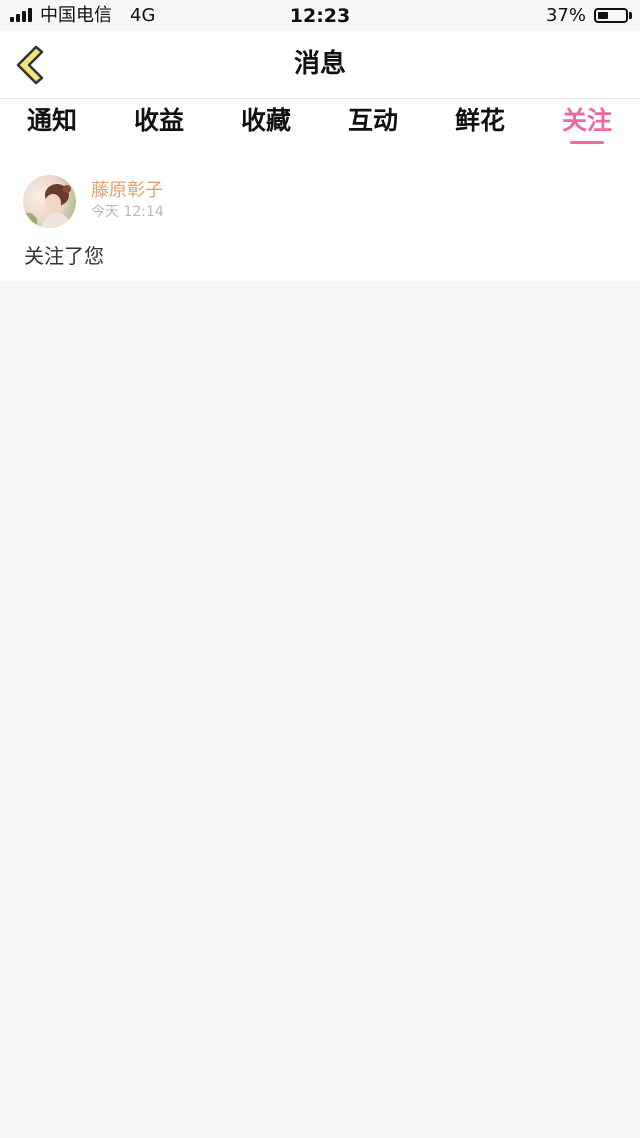  What do you see at coordinates (373, 121) in the screenshot?
I see `tab-interactions: 互动` at bounding box center [373, 121].